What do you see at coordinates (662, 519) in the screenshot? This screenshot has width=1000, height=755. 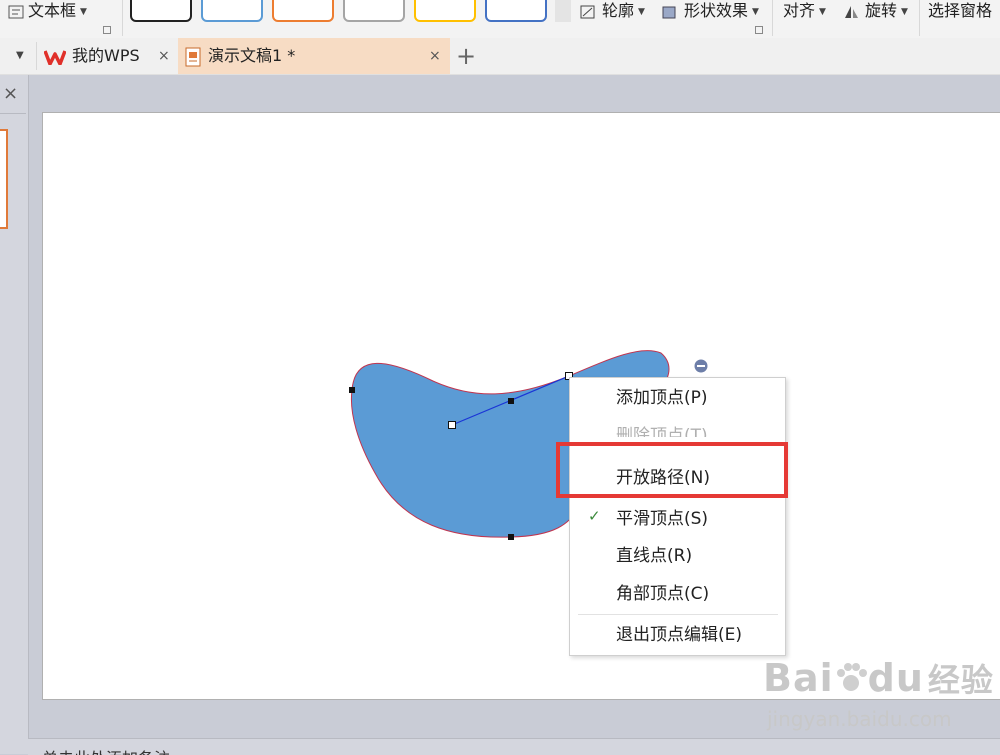 I see `menu-item-smooth-point: 平滑顶点(S)` at bounding box center [662, 519].